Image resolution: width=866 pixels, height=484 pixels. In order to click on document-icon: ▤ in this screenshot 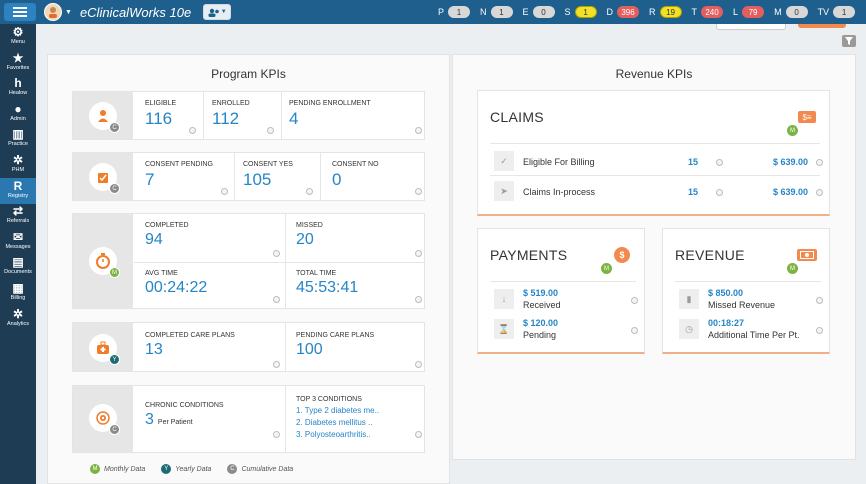, I will do `click(18, 262)`.